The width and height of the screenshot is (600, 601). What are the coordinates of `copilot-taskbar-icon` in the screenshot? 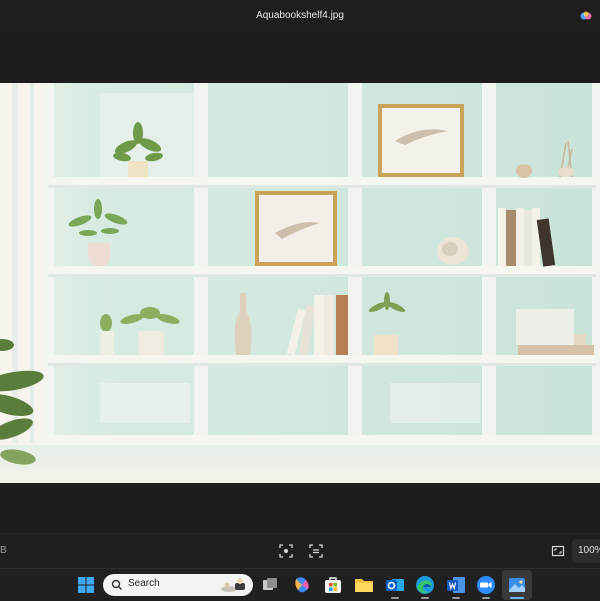 It's located at (302, 585).